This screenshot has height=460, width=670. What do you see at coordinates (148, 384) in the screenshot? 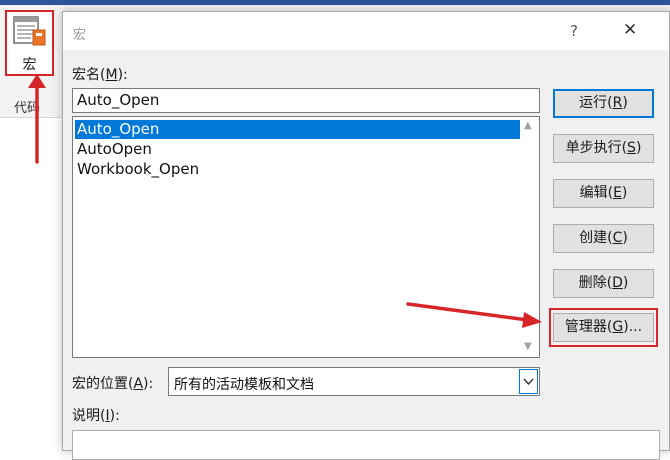
I see `macro-location-label-suffix: ):` at bounding box center [148, 384].